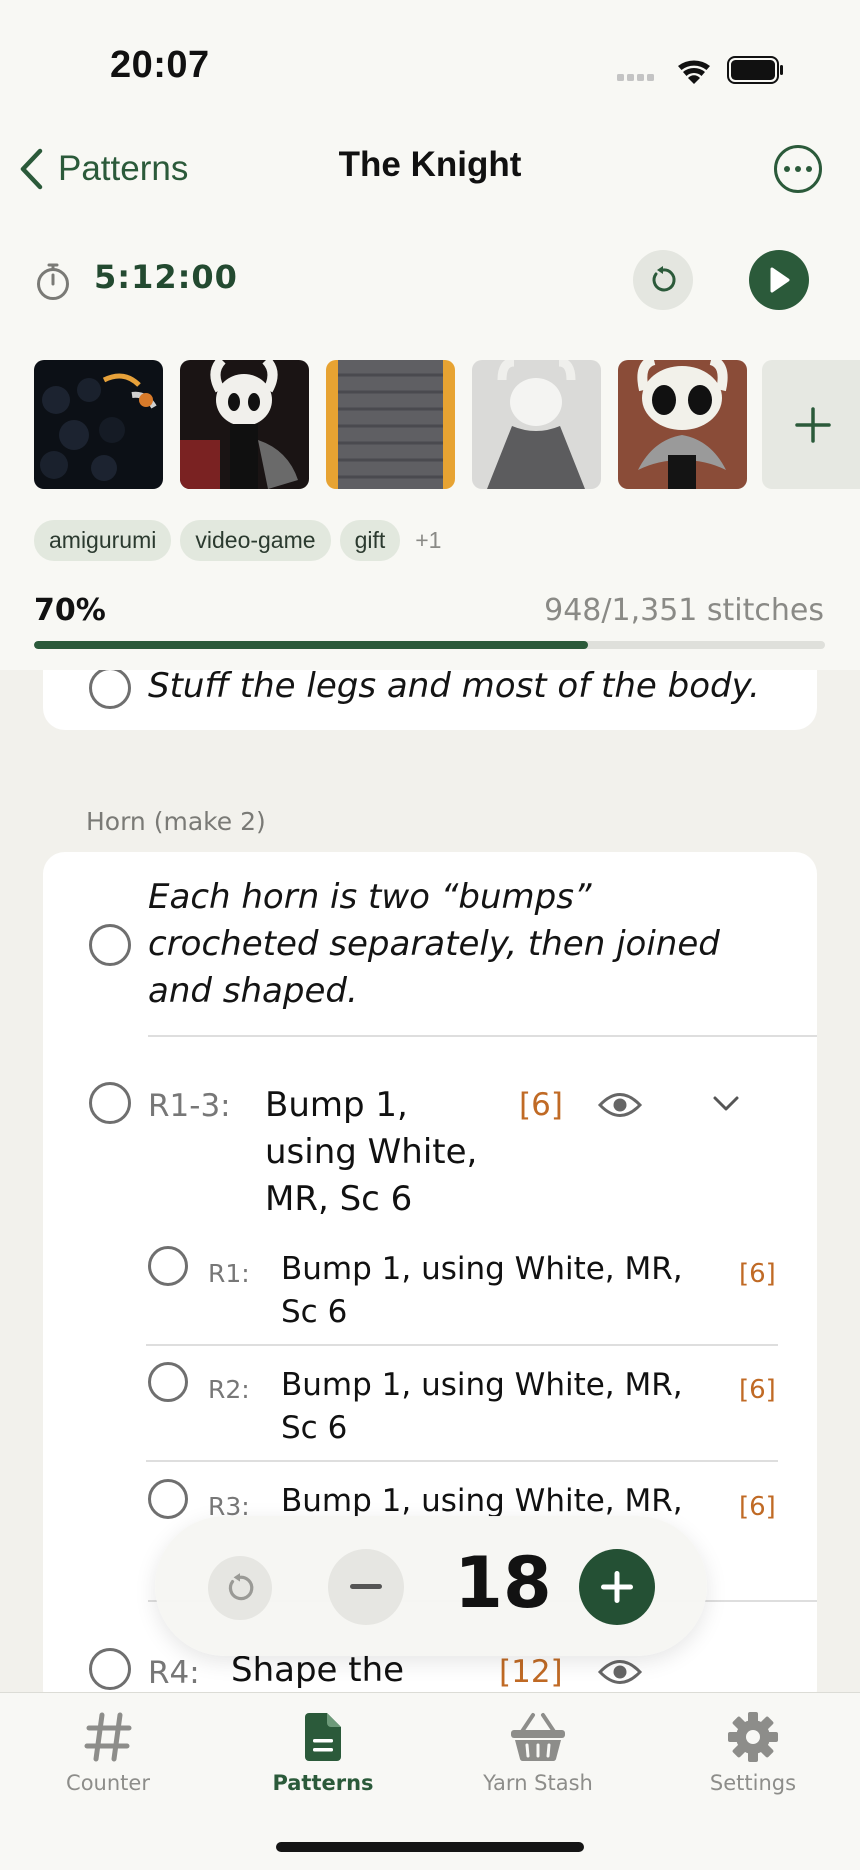 The image size is (860, 1870). I want to click on row-label: R1:, so click(229, 1273).